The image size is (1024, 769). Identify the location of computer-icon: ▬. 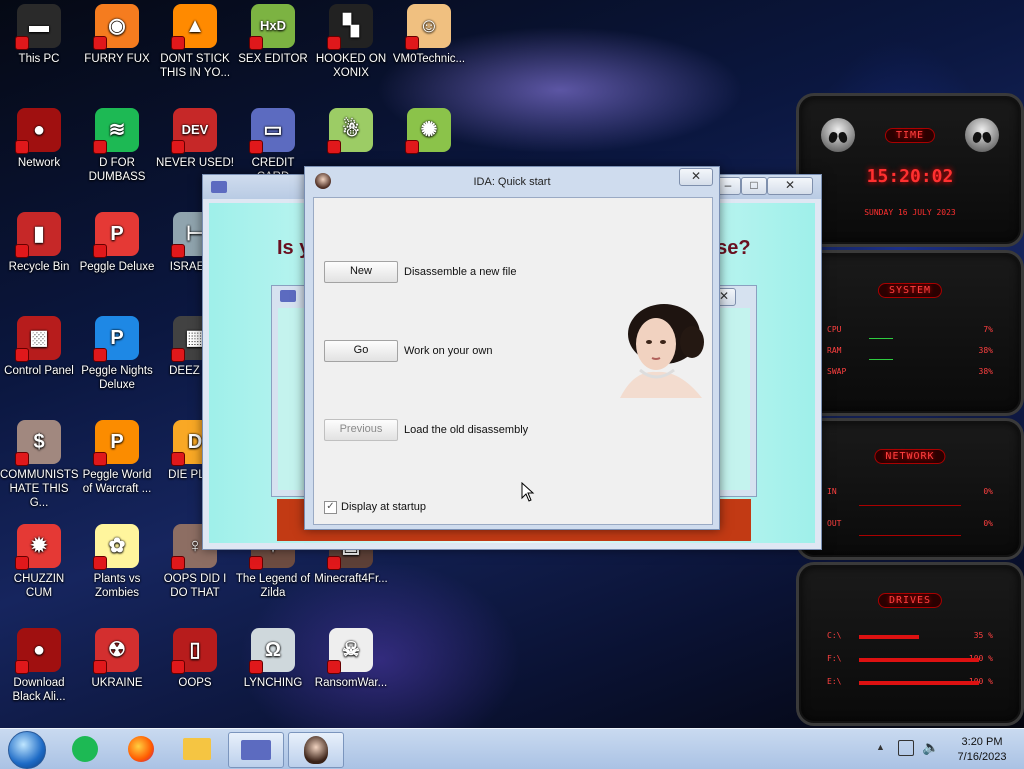
(38, 27).